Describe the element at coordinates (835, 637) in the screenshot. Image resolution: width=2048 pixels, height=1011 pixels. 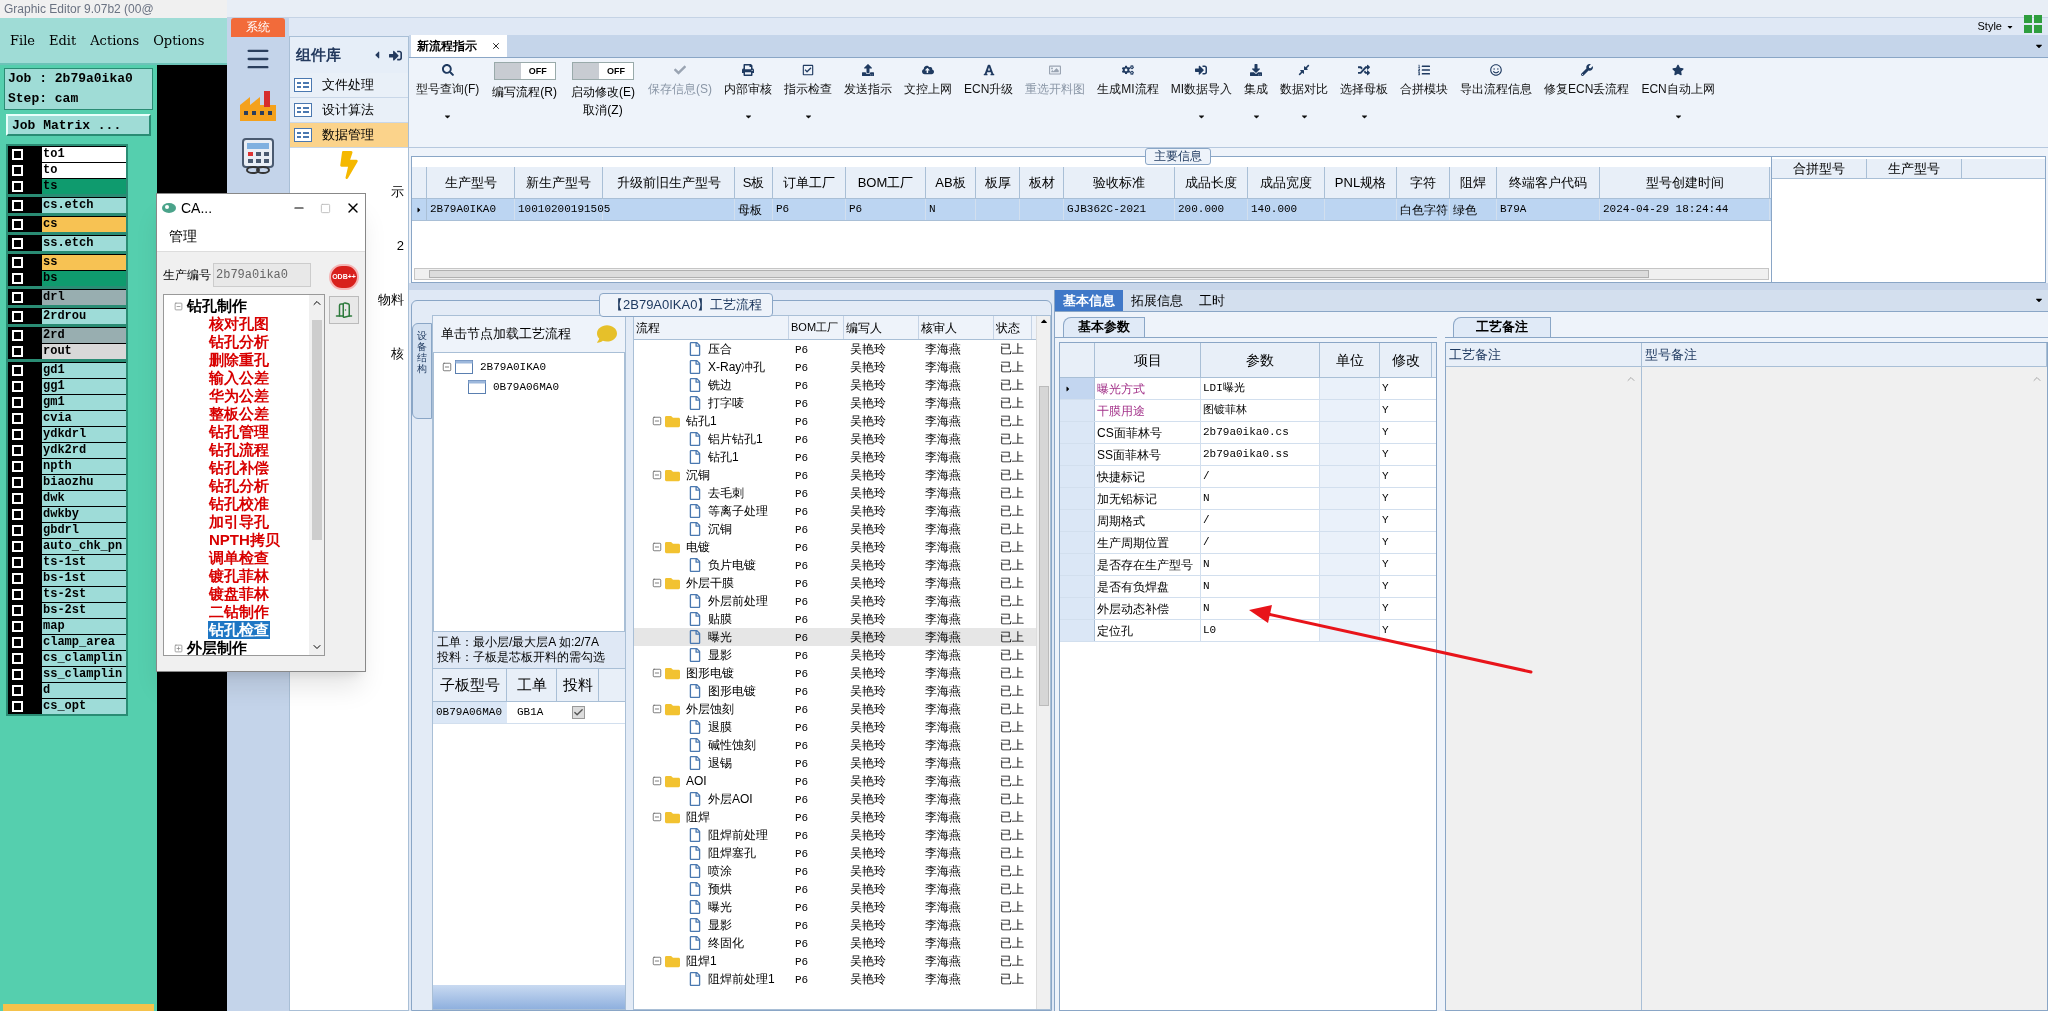
I see `flow-row: 曝光 P6 吴艳玲 李海燕 已上` at that location.